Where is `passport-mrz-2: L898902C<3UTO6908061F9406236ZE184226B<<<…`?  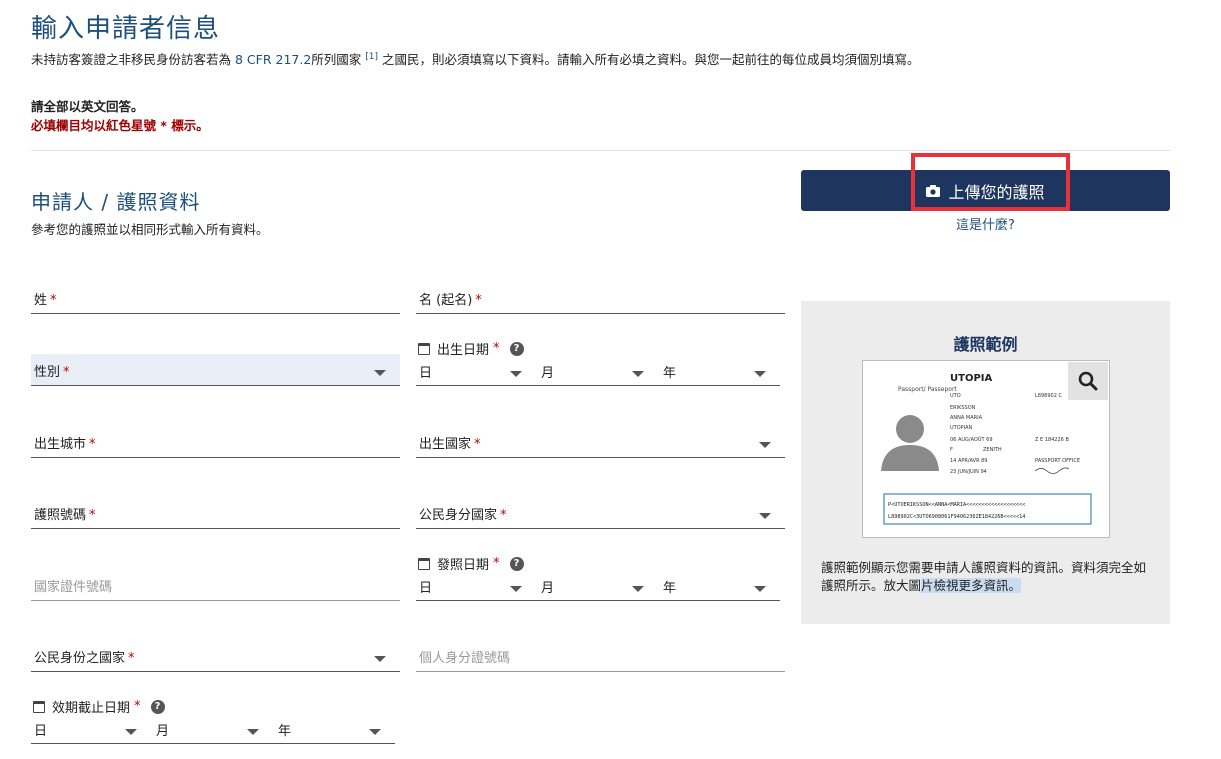
passport-mrz-2: L898902C<3UTO6908061F9406236ZE184226B<<<… is located at coordinates (956, 517).